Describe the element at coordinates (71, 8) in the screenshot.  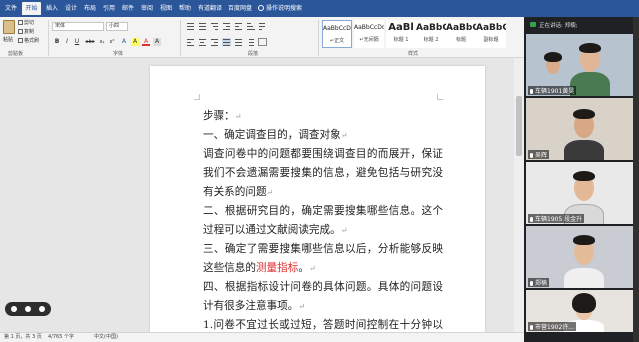
I see `tab-design: 设计` at that location.